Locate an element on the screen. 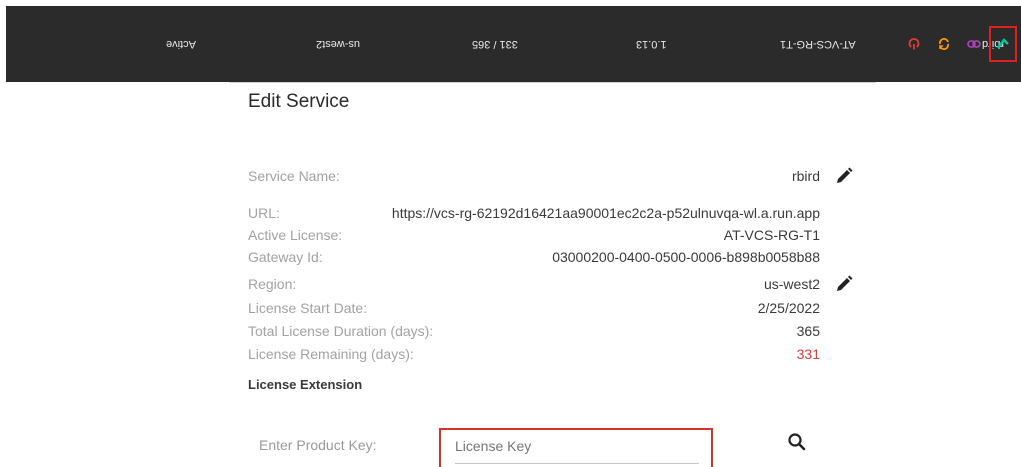 The image size is (1021, 467). refresh-icon is located at coordinates (944, 44).